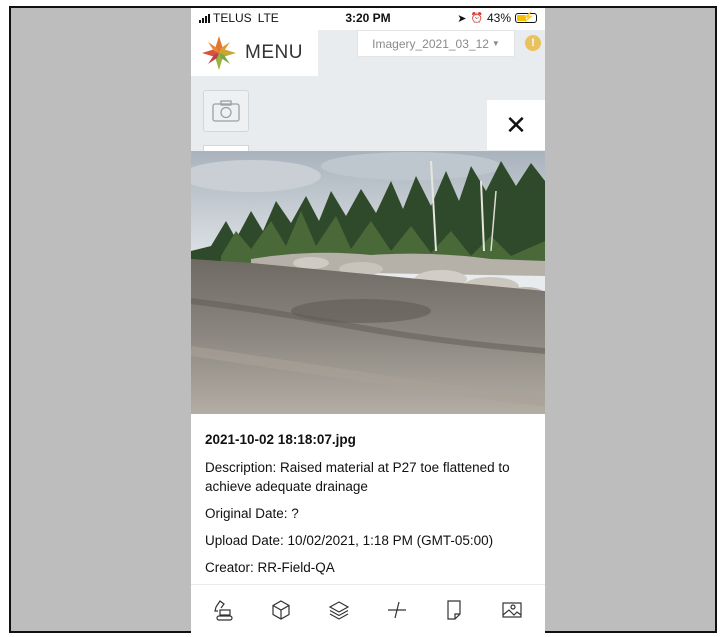 The height and width of the screenshot is (637, 728). I want to click on status-right: ➤ ⏰ 43% ⚡, so click(497, 18).